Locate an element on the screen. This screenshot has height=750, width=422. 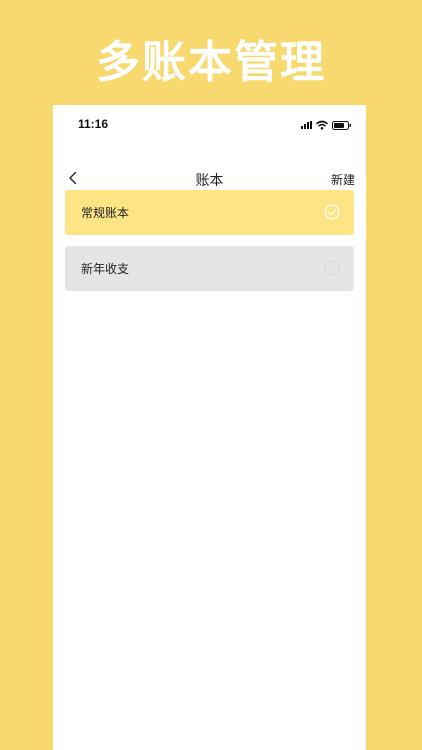
book-list: 常规账本 新年收支 is located at coordinates (209, 246).